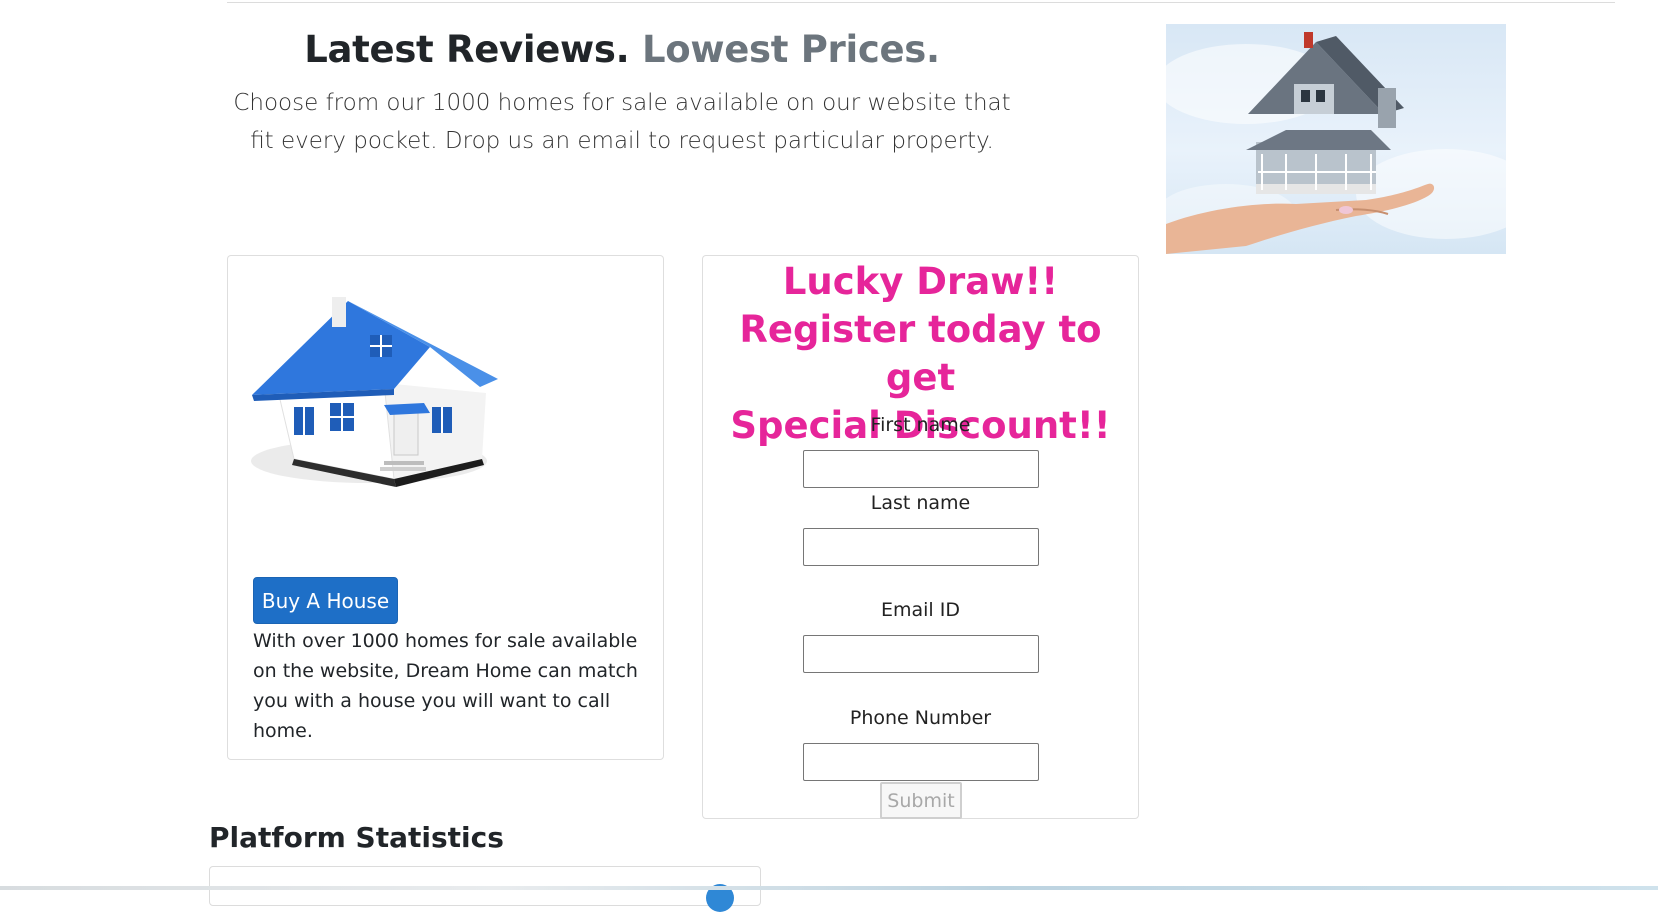  Describe the element at coordinates (325, 600) in the screenshot. I see `buy-house-button: Buy A House` at that location.